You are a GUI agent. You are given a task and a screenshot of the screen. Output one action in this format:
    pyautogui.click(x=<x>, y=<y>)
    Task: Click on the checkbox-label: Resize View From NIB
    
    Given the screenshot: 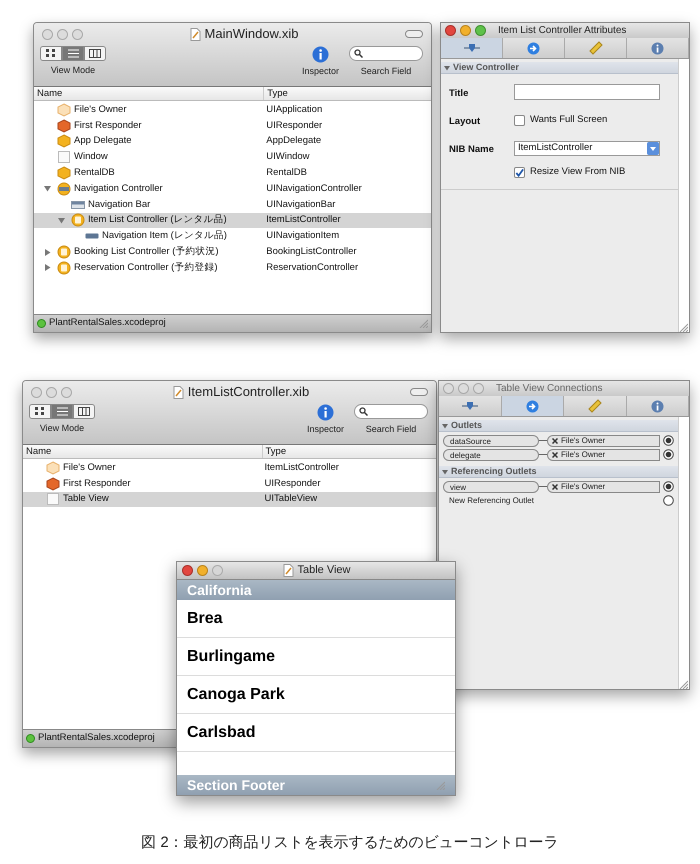 What is the action you would take?
    pyautogui.click(x=578, y=172)
    